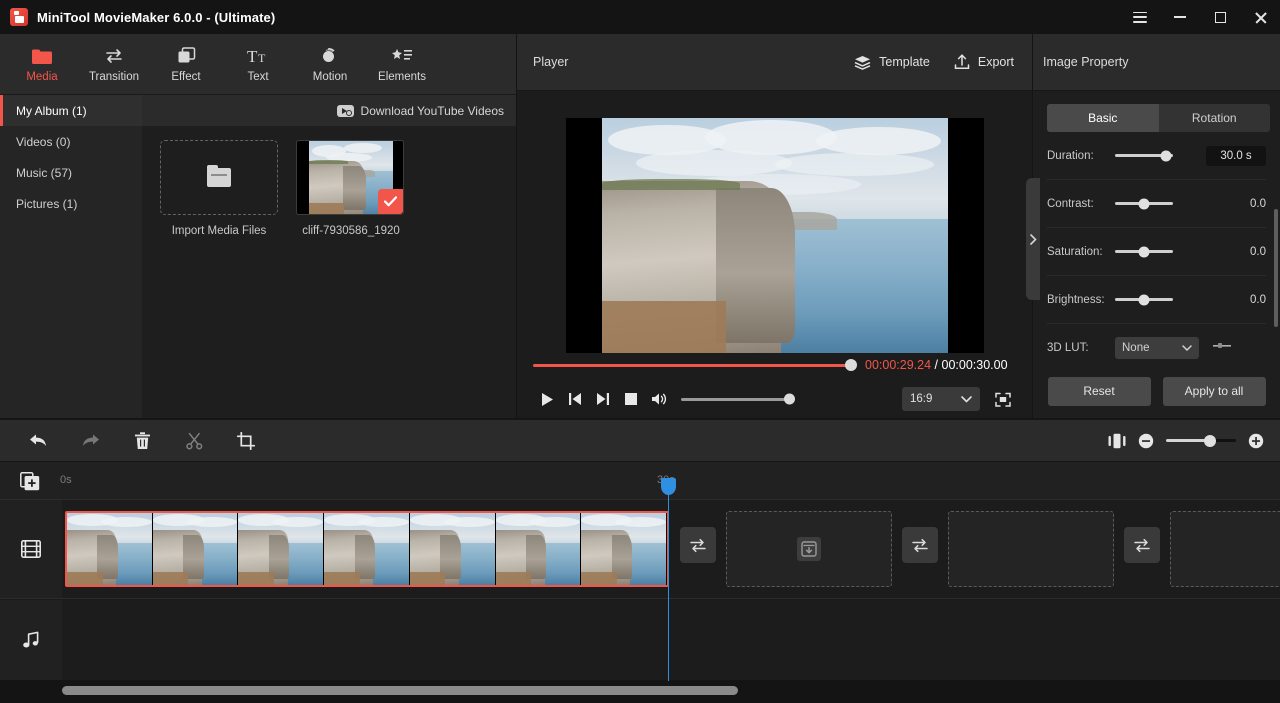 Image resolution: width=1280 pixels, height=703 pixels. What do you see at coordinates (1157, 348) in the screenshot?
I see `lut-select: None` at bounding box center [1157, 348].